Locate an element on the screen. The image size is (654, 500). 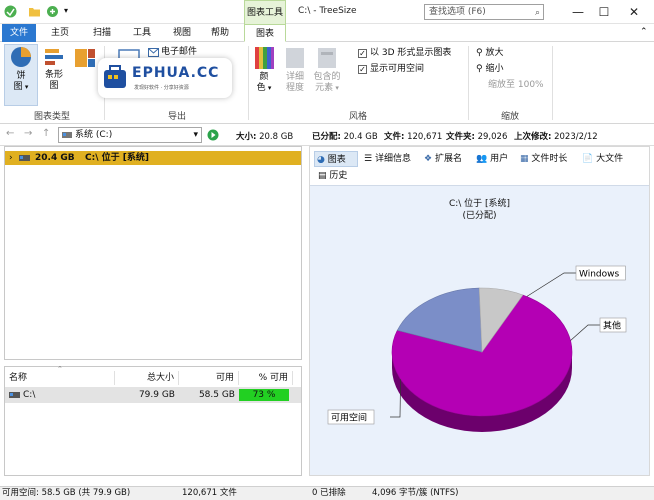
tab-chart-view-label: 图表 is located at coordinates (336, 160).